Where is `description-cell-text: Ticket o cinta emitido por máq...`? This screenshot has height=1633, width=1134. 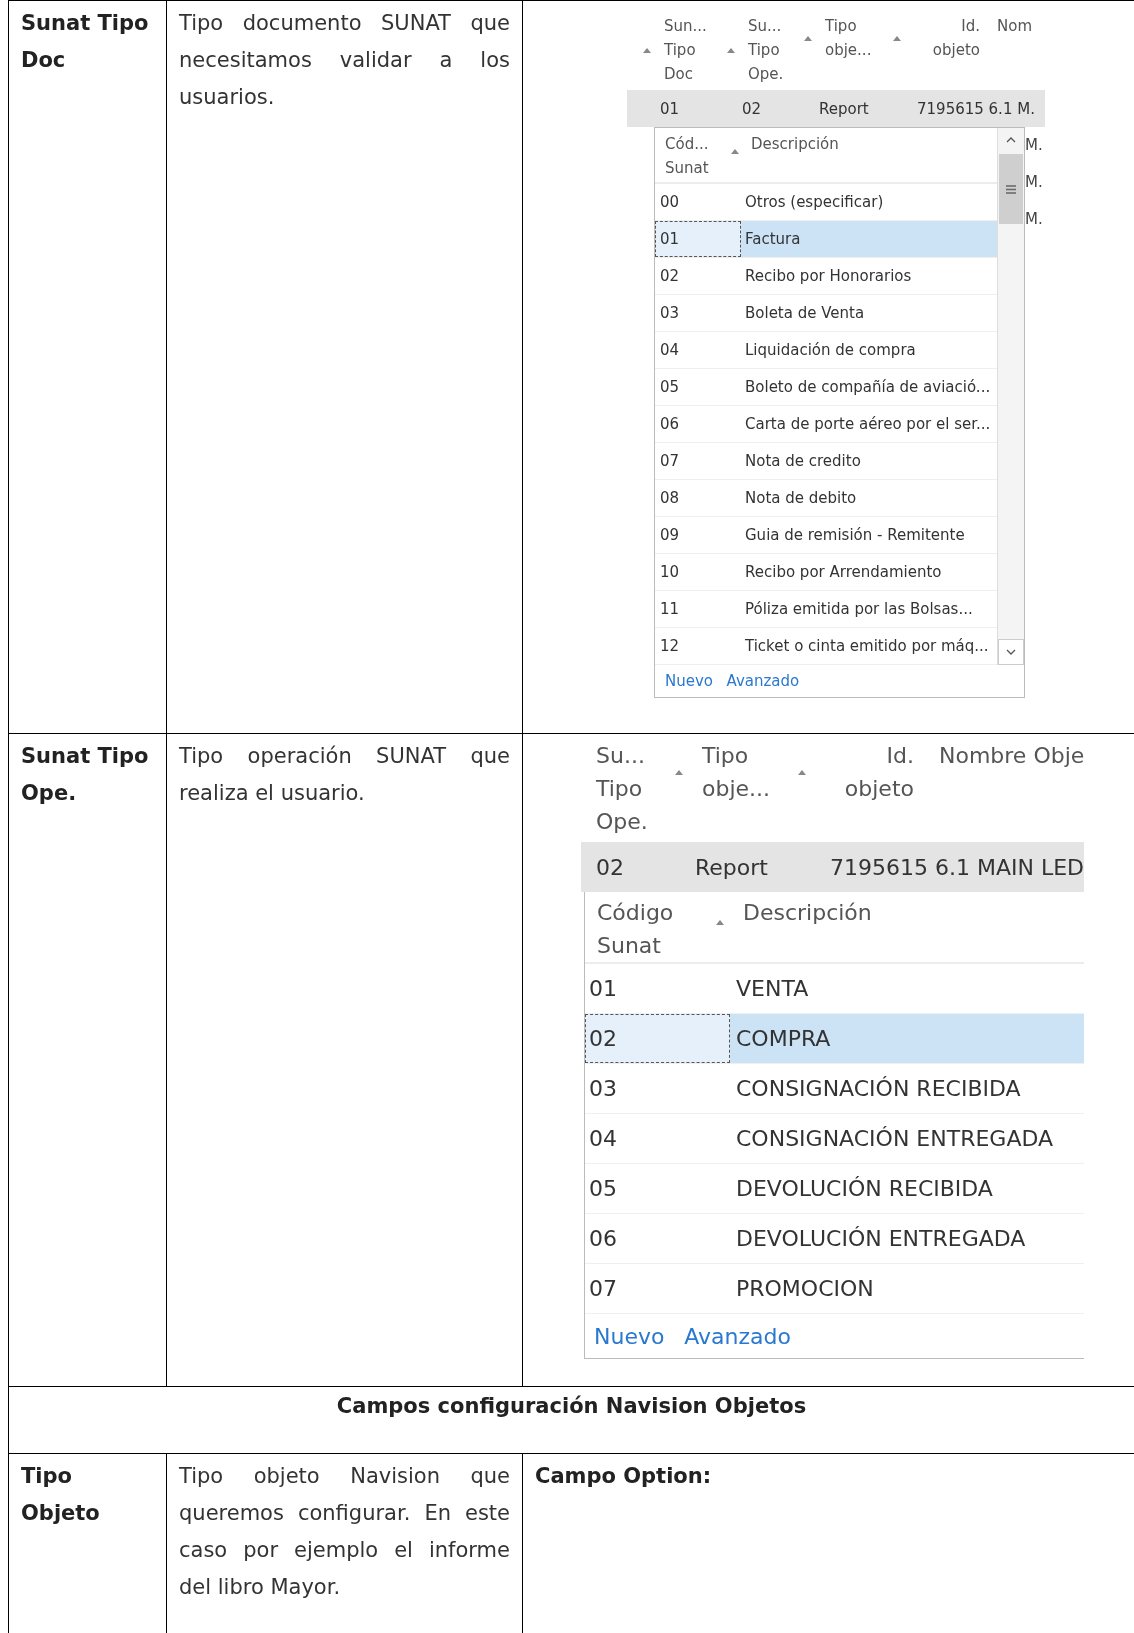 description-cell-text: Ticket o cinta emitido por máq... is located at coordinates (867, 646).